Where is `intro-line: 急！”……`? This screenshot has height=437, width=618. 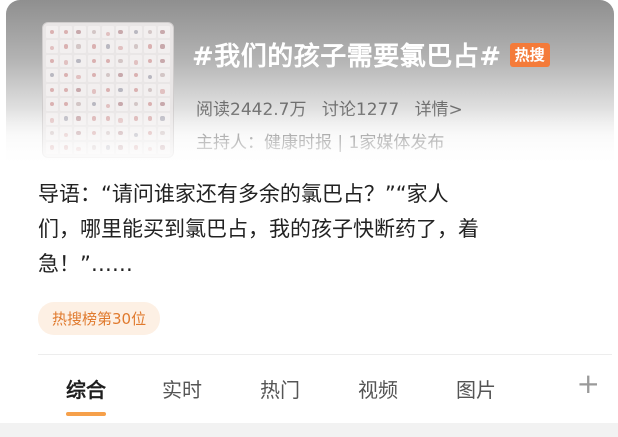 intro-line: 急！”…… is located at coordinates (85, 264).